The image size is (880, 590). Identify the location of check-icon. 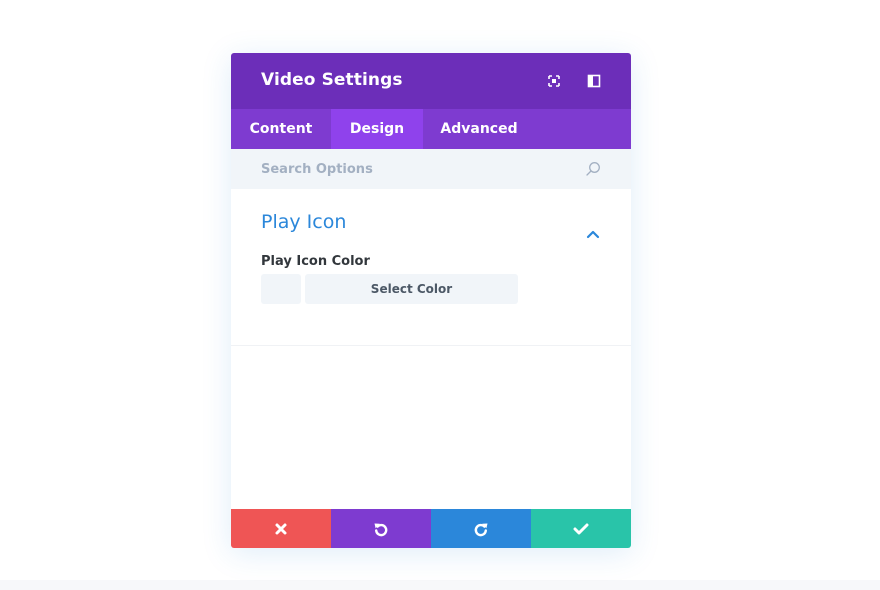
(581, 529).